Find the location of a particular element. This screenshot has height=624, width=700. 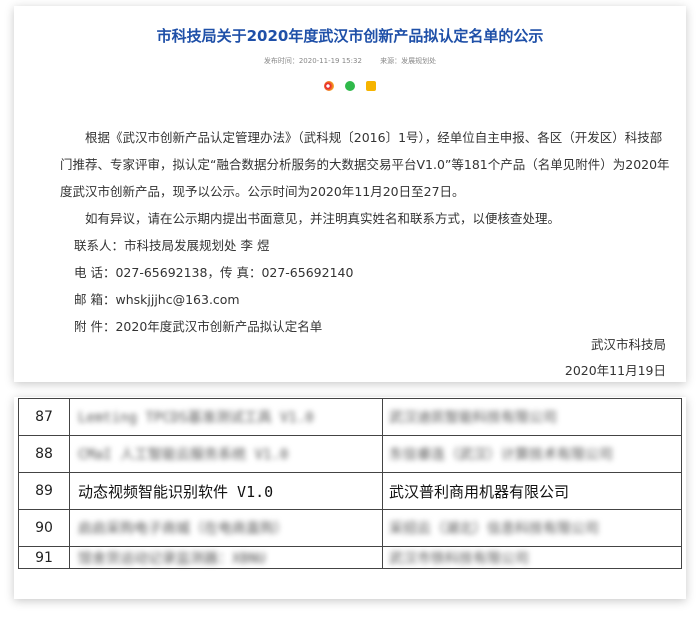

table-row: 90 启启采购电子商城（在电商直购） 采招云（湖北）信息科技有限公司 is located at coordinates (350, 528).